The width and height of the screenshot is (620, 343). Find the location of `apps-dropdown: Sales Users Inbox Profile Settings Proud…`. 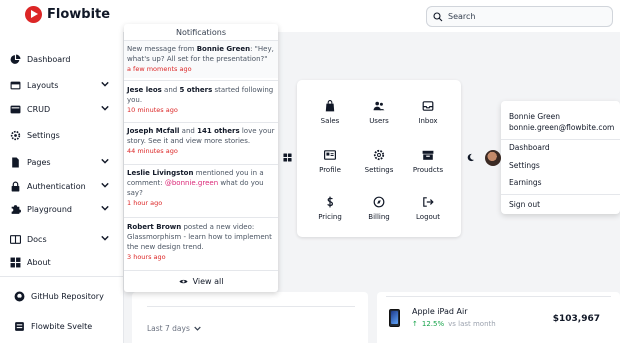

apps-dropdown: Sales Users Inbox Profile Settings Proud… is located at coordinates (379, 158).